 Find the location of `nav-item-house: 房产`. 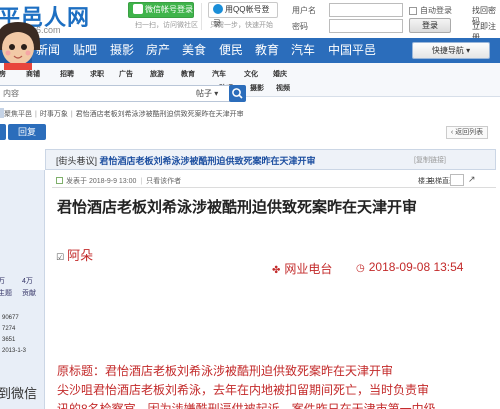

nav-item-house: 房产 is located at coordinates (158, 50).